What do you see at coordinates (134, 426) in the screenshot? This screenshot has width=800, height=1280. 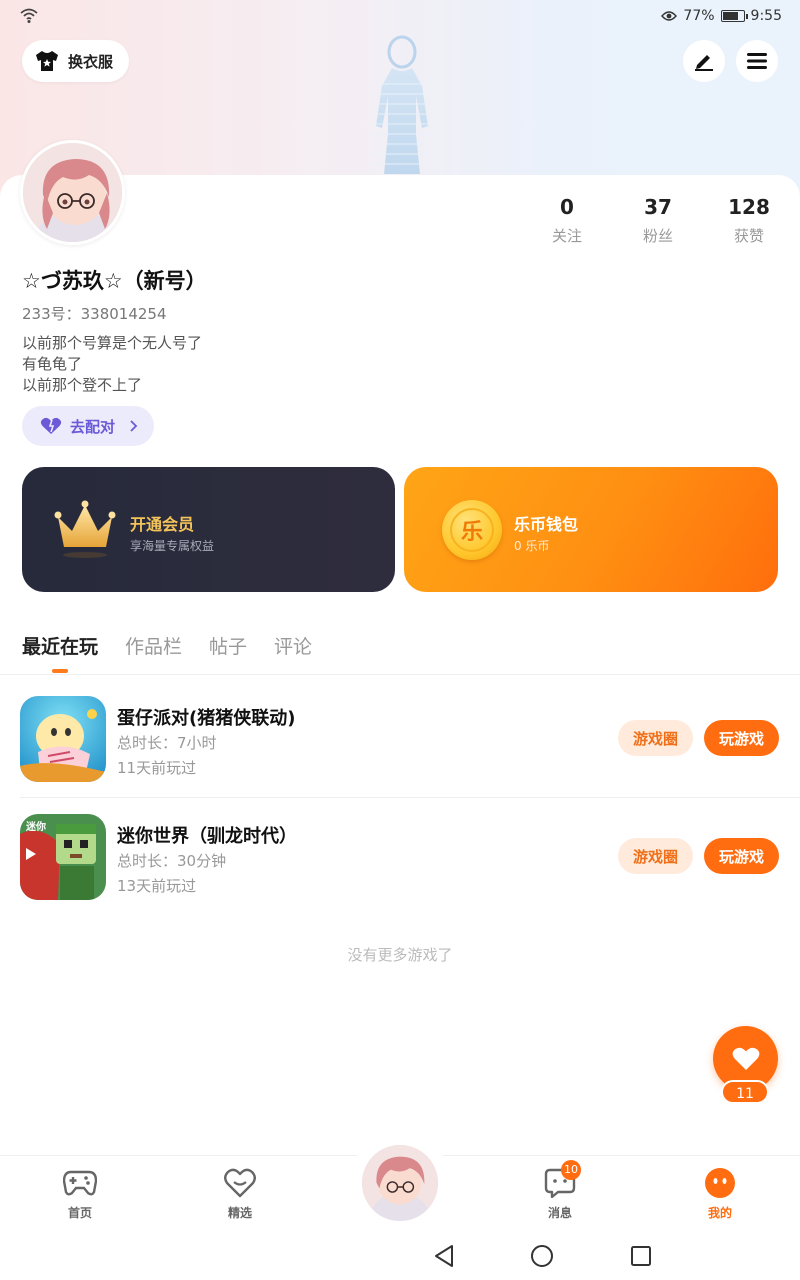 I see `chevron-right-icon` at bounding box center [134, 426].